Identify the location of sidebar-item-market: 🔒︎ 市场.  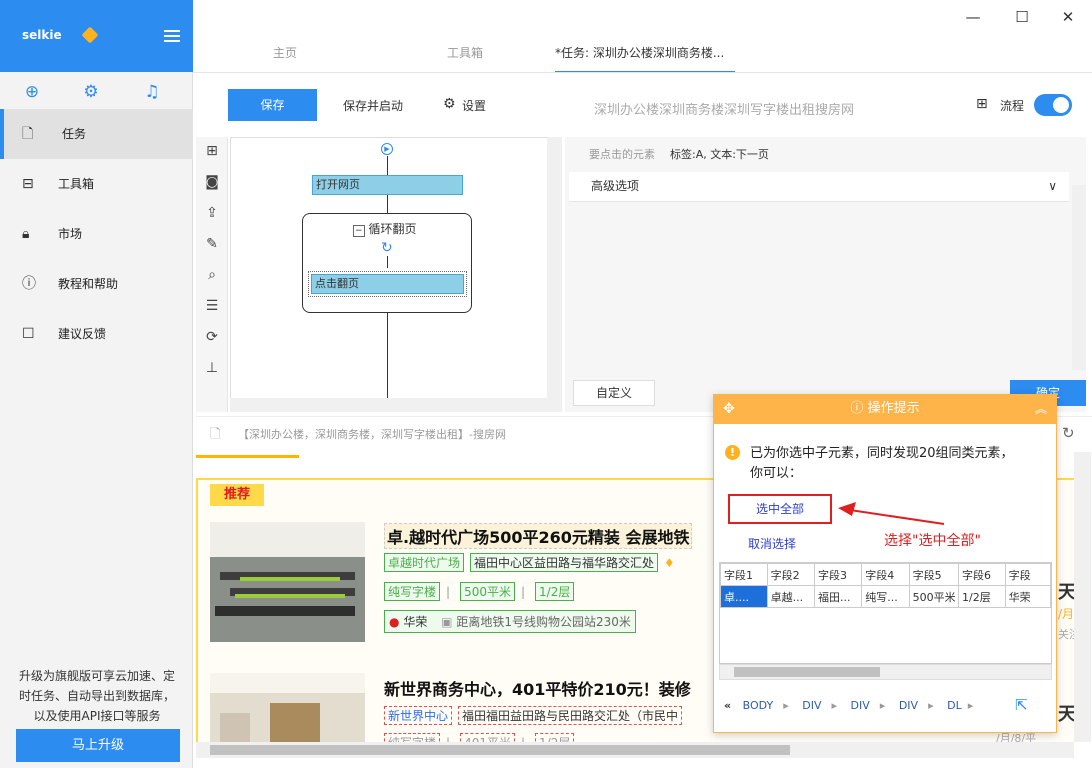
(96, 234).